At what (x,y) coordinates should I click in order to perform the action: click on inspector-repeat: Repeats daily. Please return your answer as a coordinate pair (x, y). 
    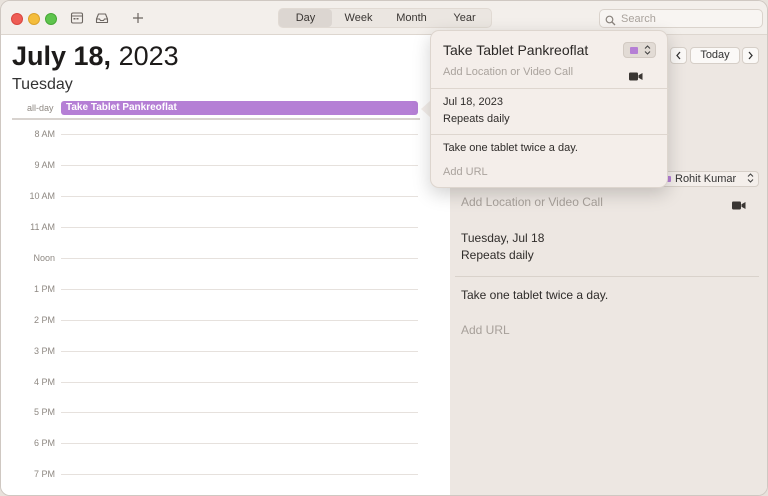
    Looking at the image, I should click on (497, 255).